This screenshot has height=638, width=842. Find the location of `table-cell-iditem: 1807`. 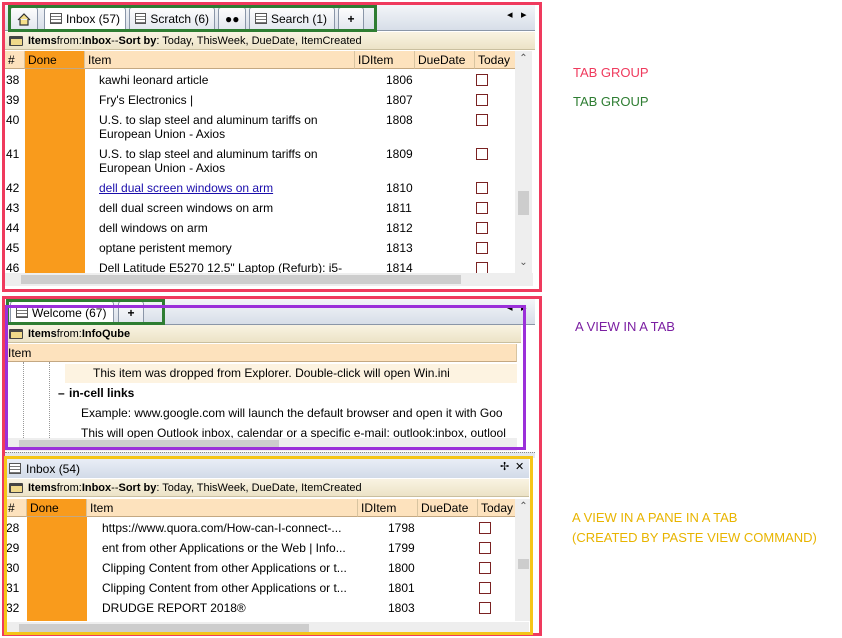

table-cell-iditem: 1807 is located at coordinates (399, 100).